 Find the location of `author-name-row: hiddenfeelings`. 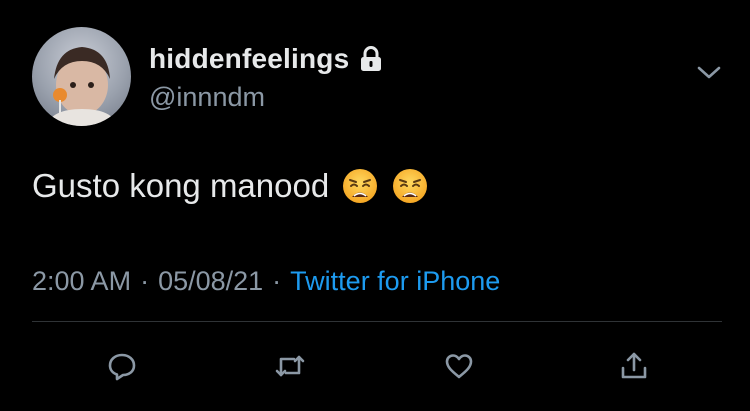

author-name-row: hiddenfeelings is located at coordinates (266, 59).